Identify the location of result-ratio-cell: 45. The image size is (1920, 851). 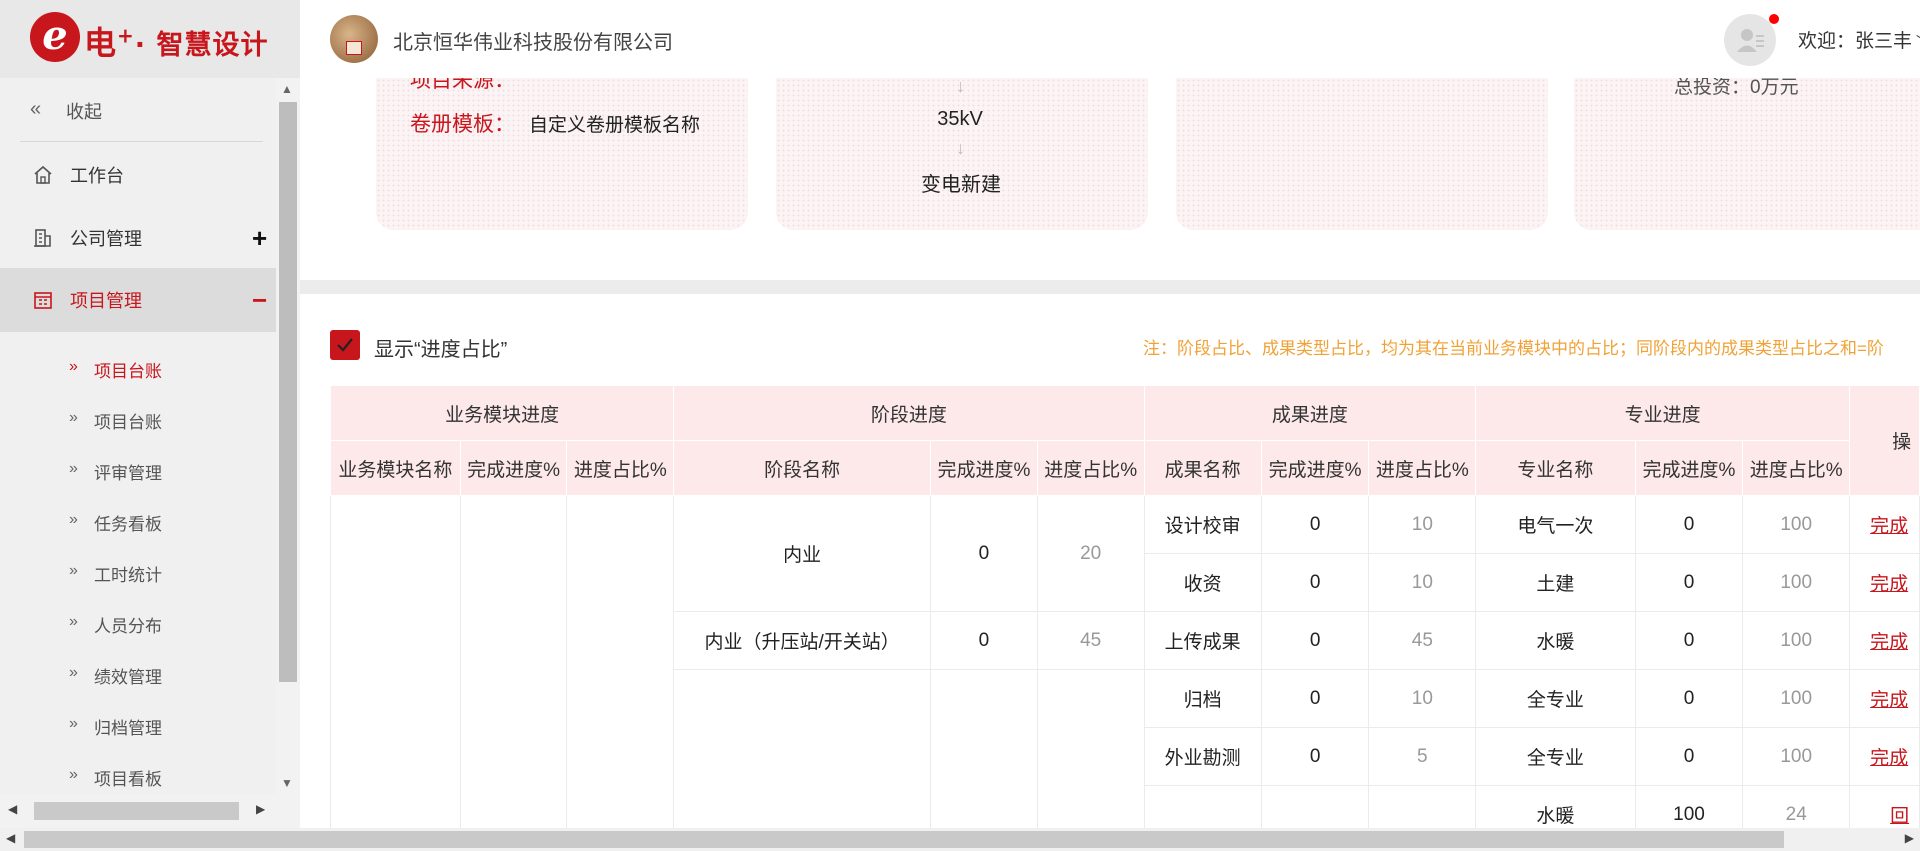
(1422, 640).